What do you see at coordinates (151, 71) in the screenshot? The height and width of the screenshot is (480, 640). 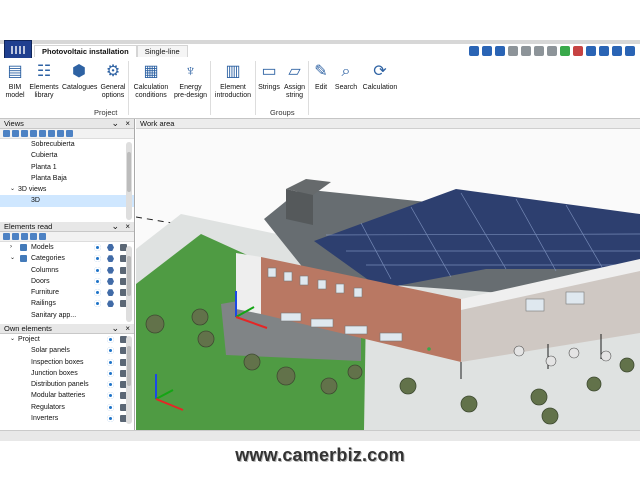 I see `calculation-conditions-icon: ▦` at bounding box center [151, 71].